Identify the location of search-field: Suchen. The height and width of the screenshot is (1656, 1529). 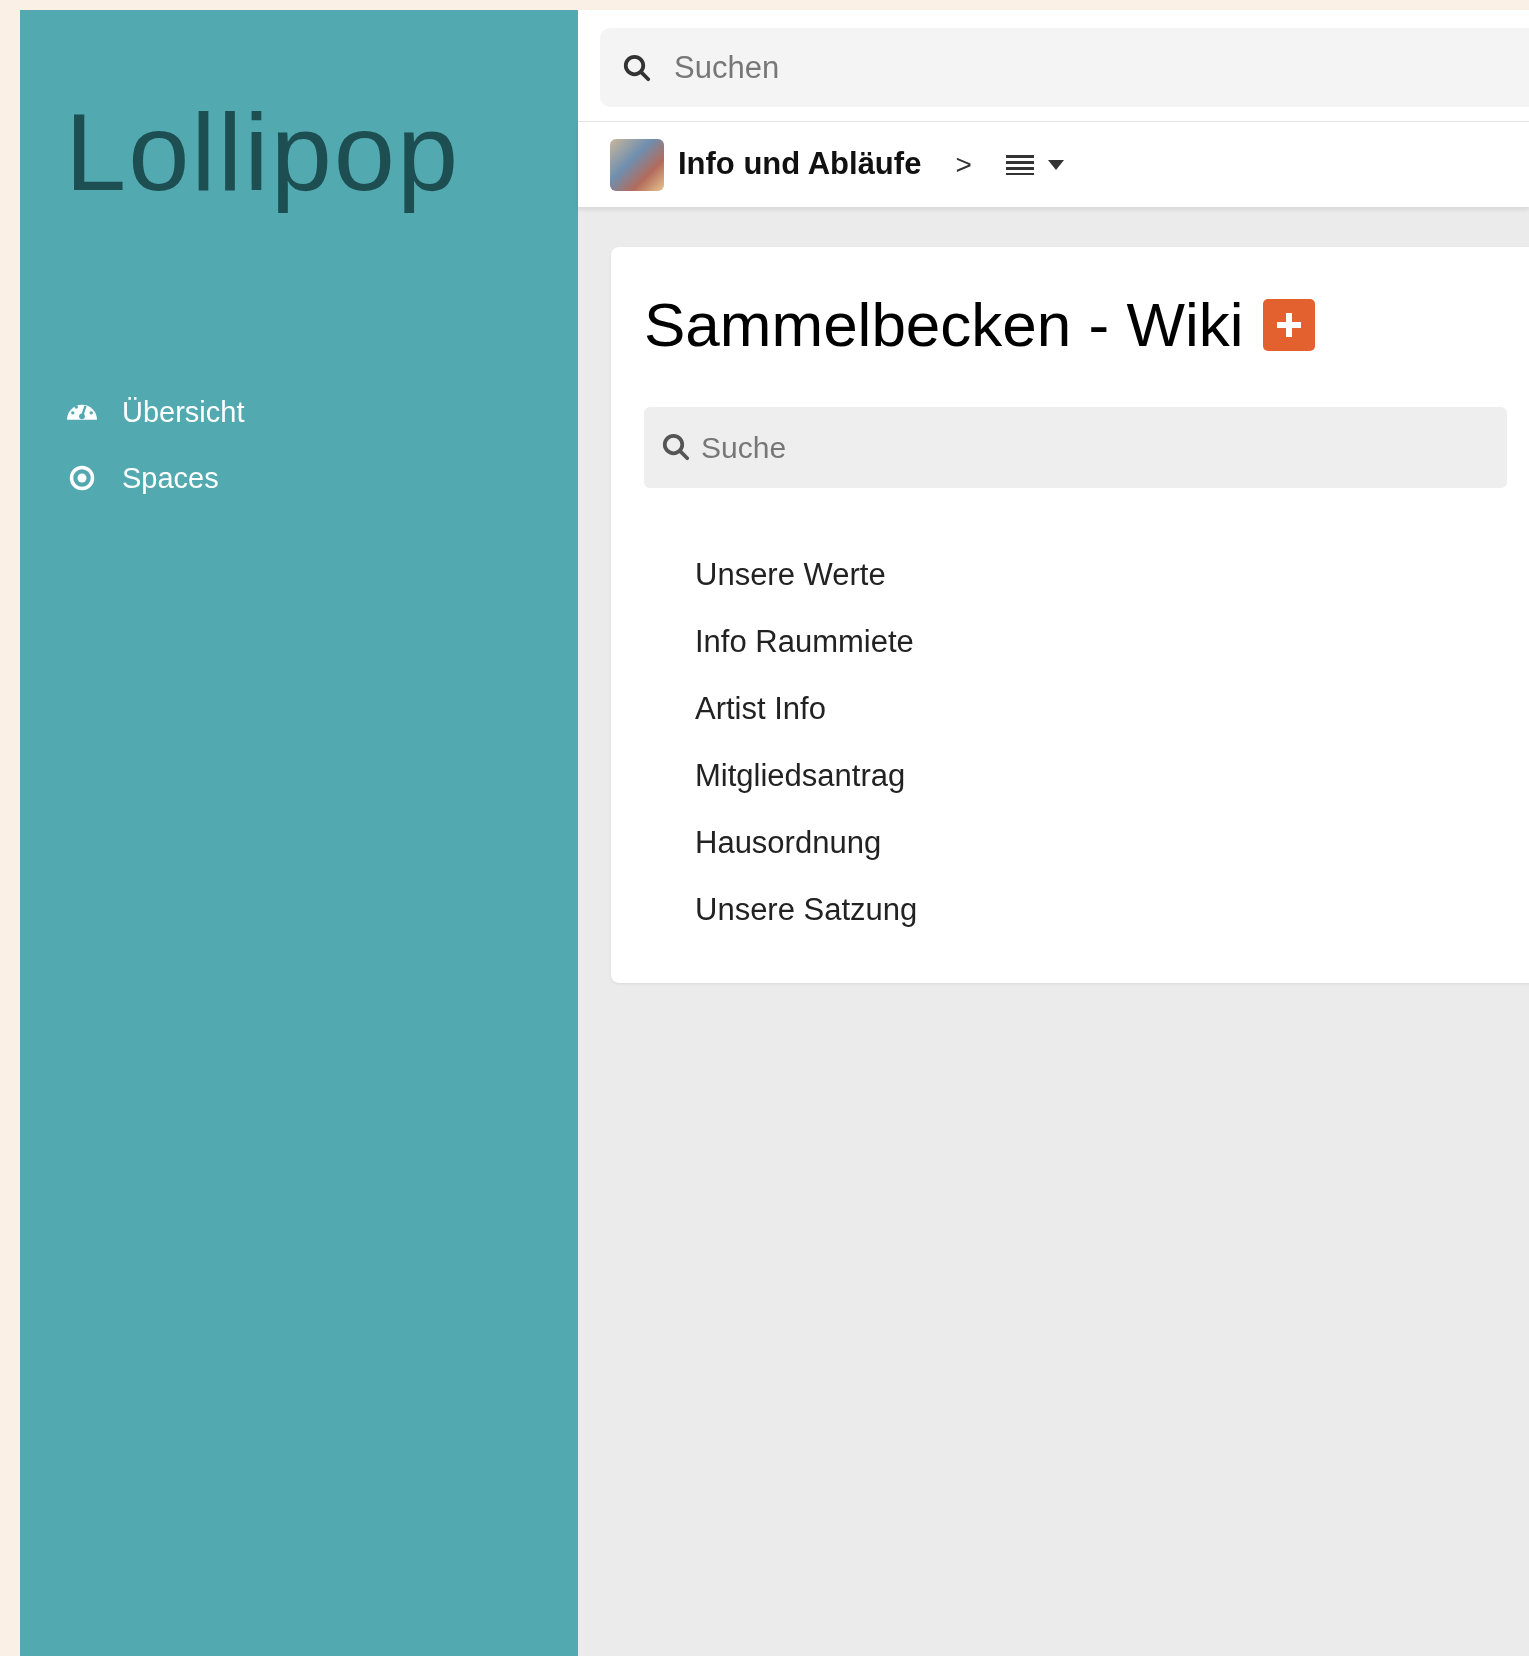
(1064, 67).